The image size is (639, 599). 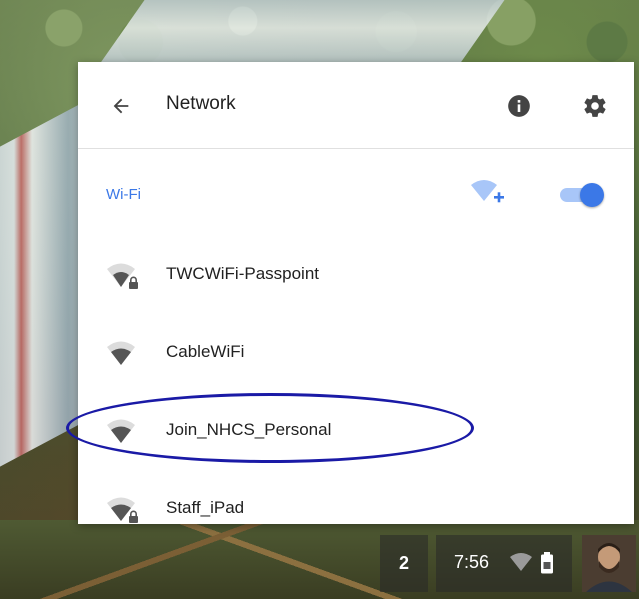 I want to click on toggle-knob, so click(x=592, y=195).